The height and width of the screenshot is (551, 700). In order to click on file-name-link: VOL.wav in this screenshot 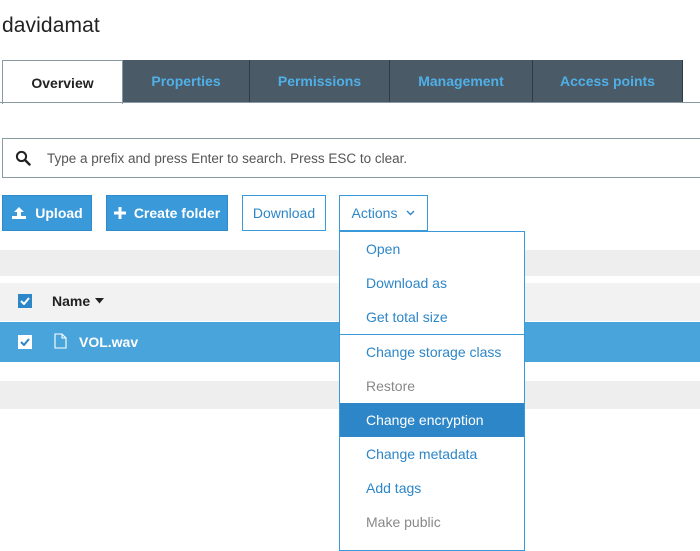, I will do `click(108, 342)`.